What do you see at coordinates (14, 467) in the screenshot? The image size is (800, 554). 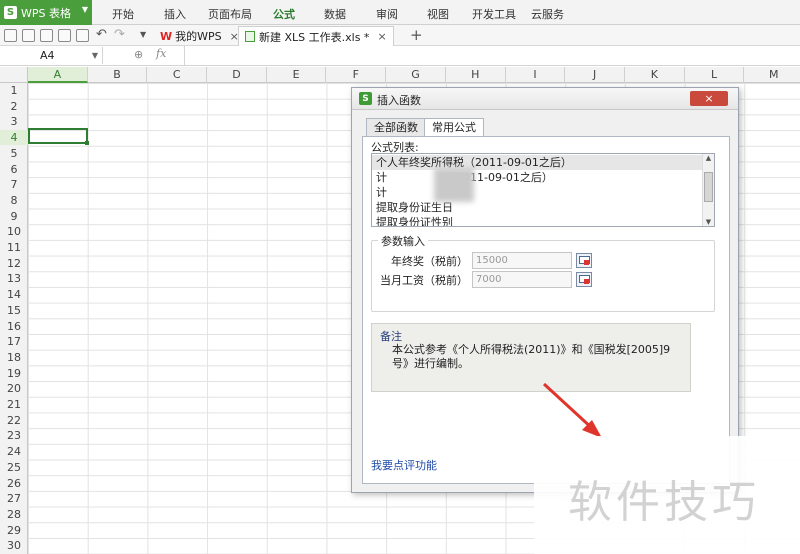 I see `row-header: 25` at bounding box center [14, 467].